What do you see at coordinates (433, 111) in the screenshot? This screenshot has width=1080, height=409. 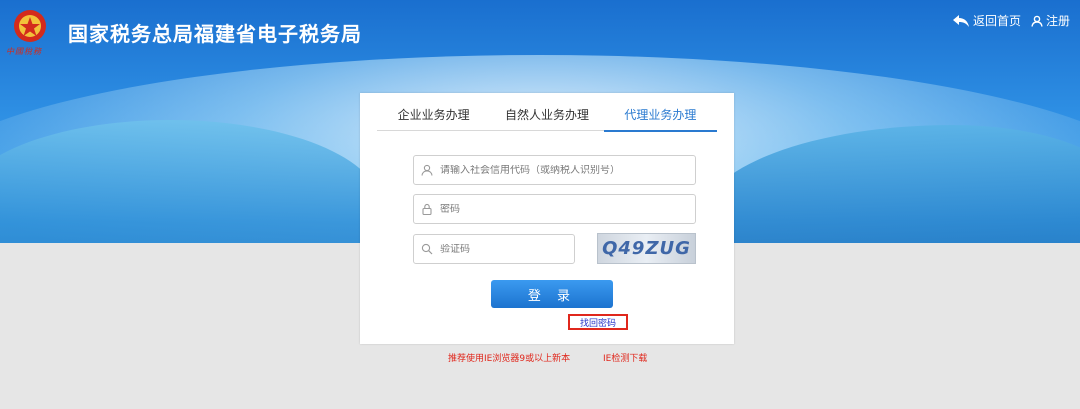 I see `tab-enterprise: 企业业务办理` at bounding box center [433, 111].